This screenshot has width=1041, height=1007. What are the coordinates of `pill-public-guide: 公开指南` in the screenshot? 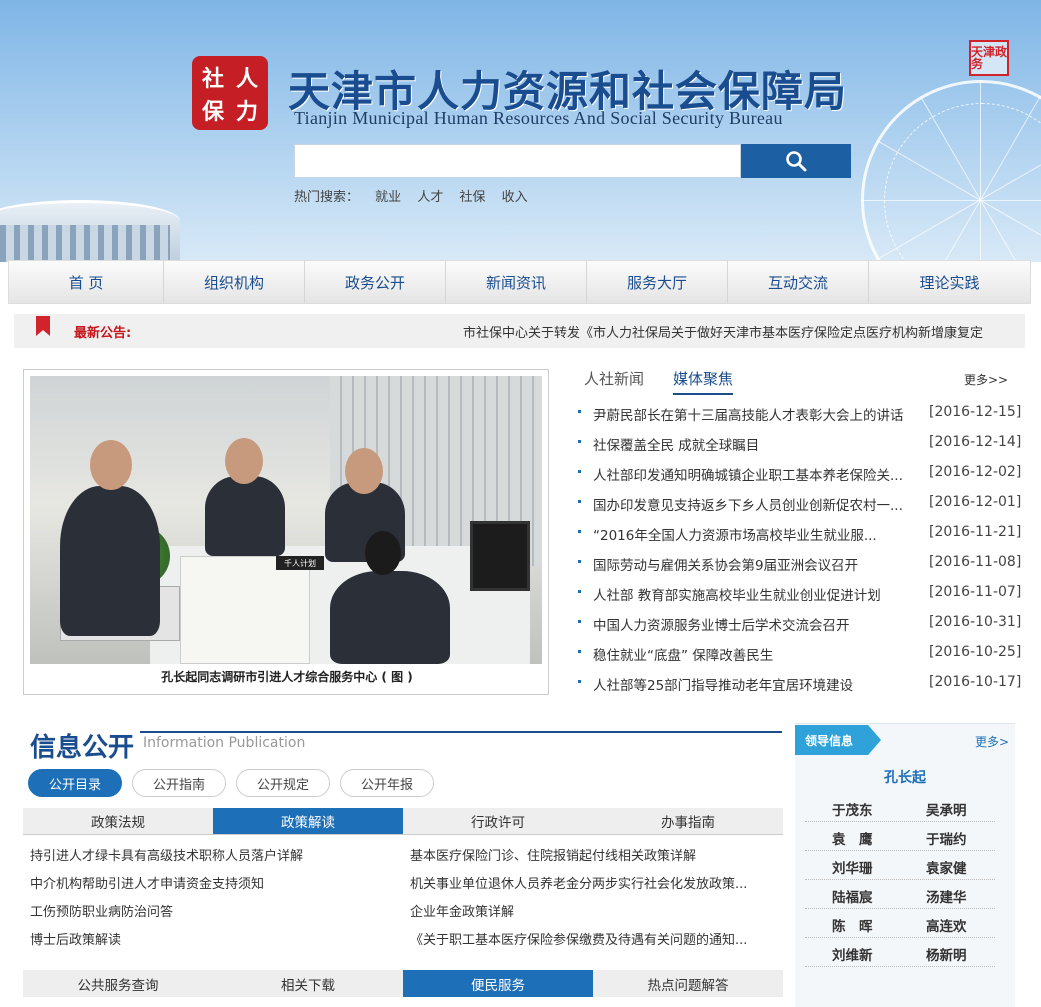 It's located at (179, 783).